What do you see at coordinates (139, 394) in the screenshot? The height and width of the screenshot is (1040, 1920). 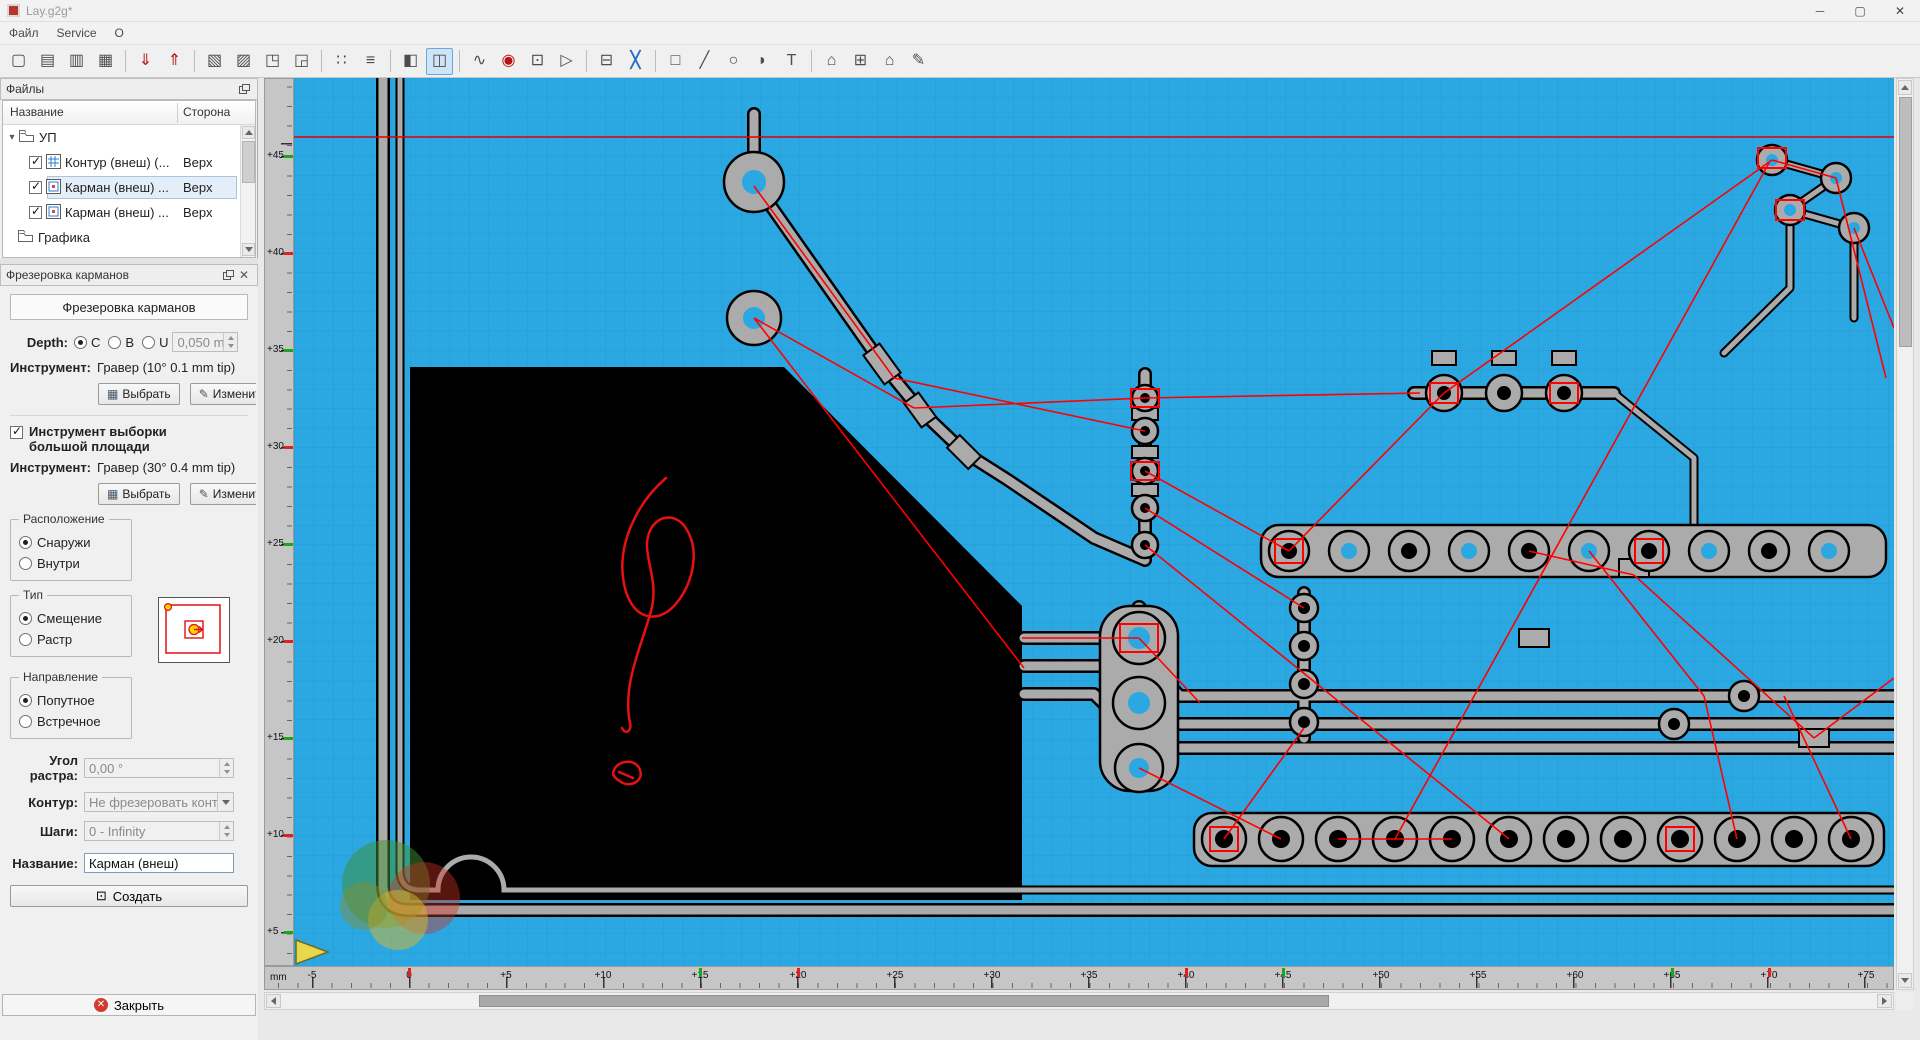 I see `select-tool-button: ▦ Выбрать` at bounding box center [139, 394].